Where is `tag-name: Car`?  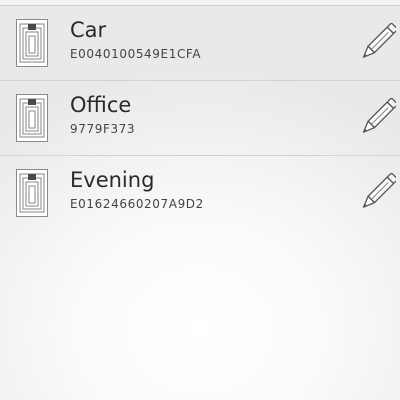 tag-name: Car is located at coordinates (88, 30).